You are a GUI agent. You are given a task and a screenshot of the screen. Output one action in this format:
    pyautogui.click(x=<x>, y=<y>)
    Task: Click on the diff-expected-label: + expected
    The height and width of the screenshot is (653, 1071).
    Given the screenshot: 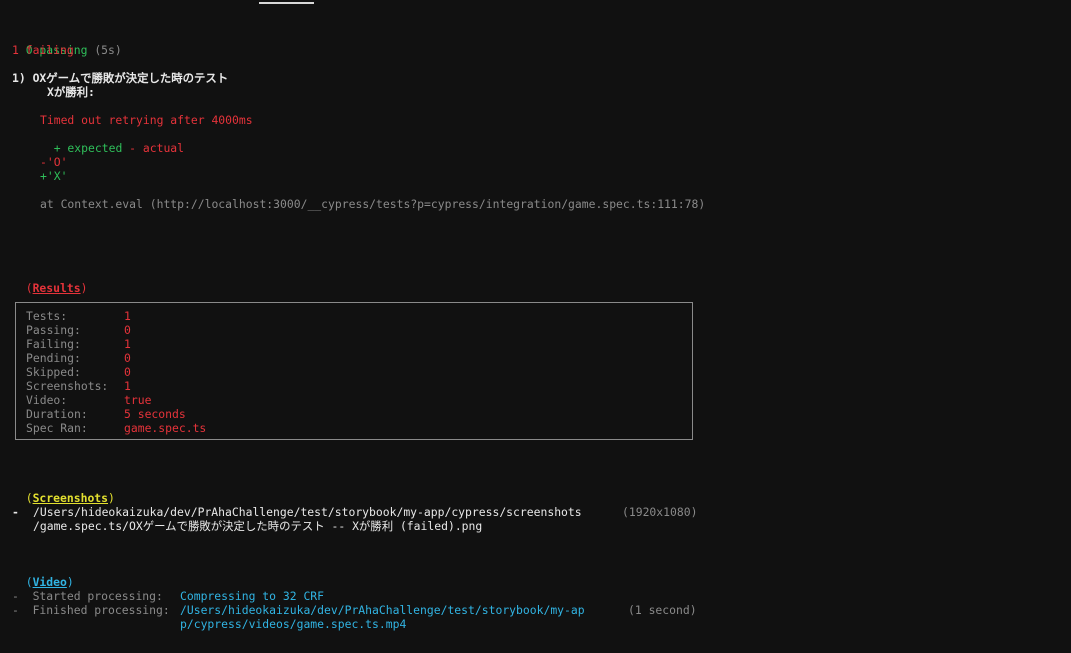 What is the action you would take?
    pyautogui.click(x=88, y=148)
    